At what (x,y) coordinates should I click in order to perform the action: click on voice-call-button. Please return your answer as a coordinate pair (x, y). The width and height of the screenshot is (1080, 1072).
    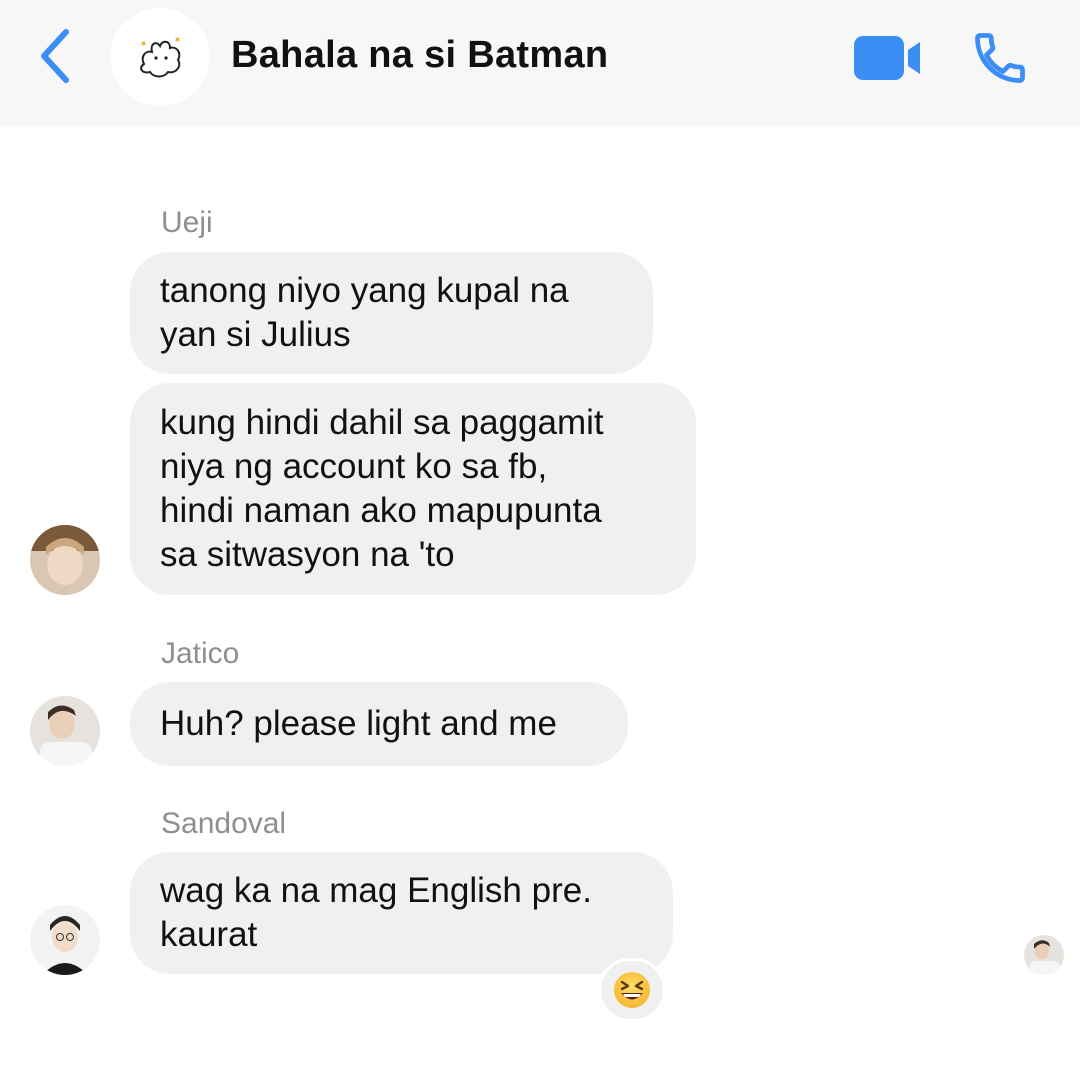
    Looking at the image, I should click on (1000, 58).